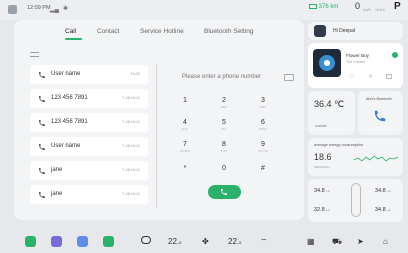 The width and height of the screenshot is (408, 253). What do you see at coordinates (263, 147) in the screenshot?
I see `keypad-key-9: 9 WXYZ` at bounding box center [263, 147].